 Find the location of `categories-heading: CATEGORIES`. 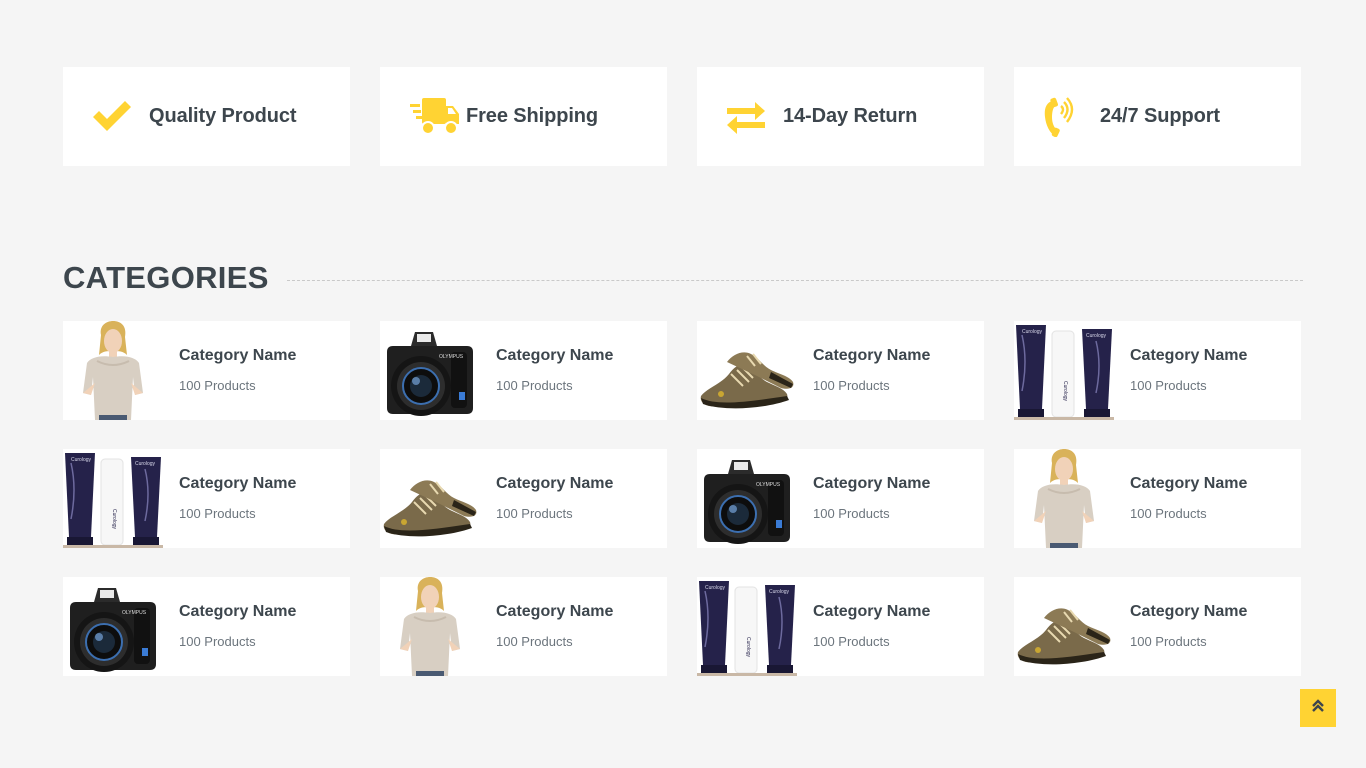

categories-heading: CATEGORIES is located at coordinates (683, 278).